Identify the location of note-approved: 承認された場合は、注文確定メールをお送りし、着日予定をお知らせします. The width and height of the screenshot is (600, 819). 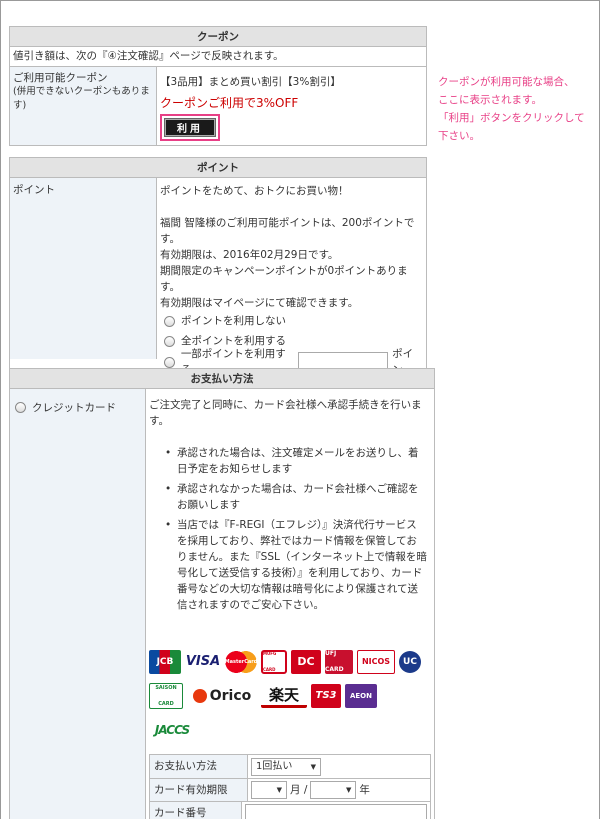
(298, 461).